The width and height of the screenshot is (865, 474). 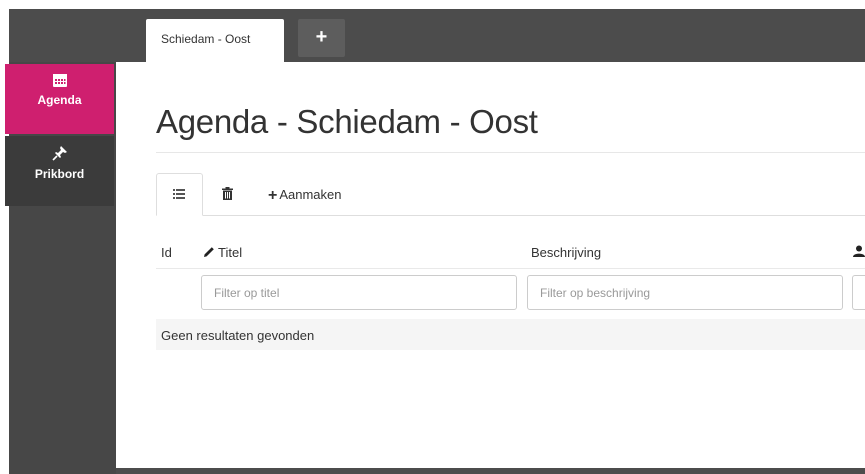 What do you see at coordinates (59, 80) in the screenshot?
I see `calendar-icon` at bounding box center [59, 80].